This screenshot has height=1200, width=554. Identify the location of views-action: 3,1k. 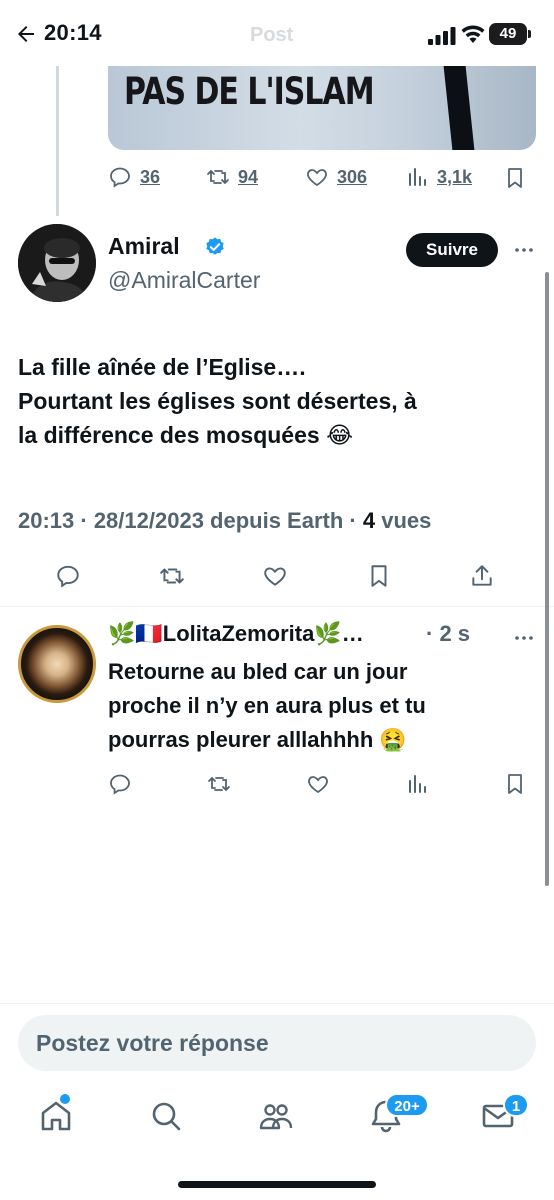
(438, 177).